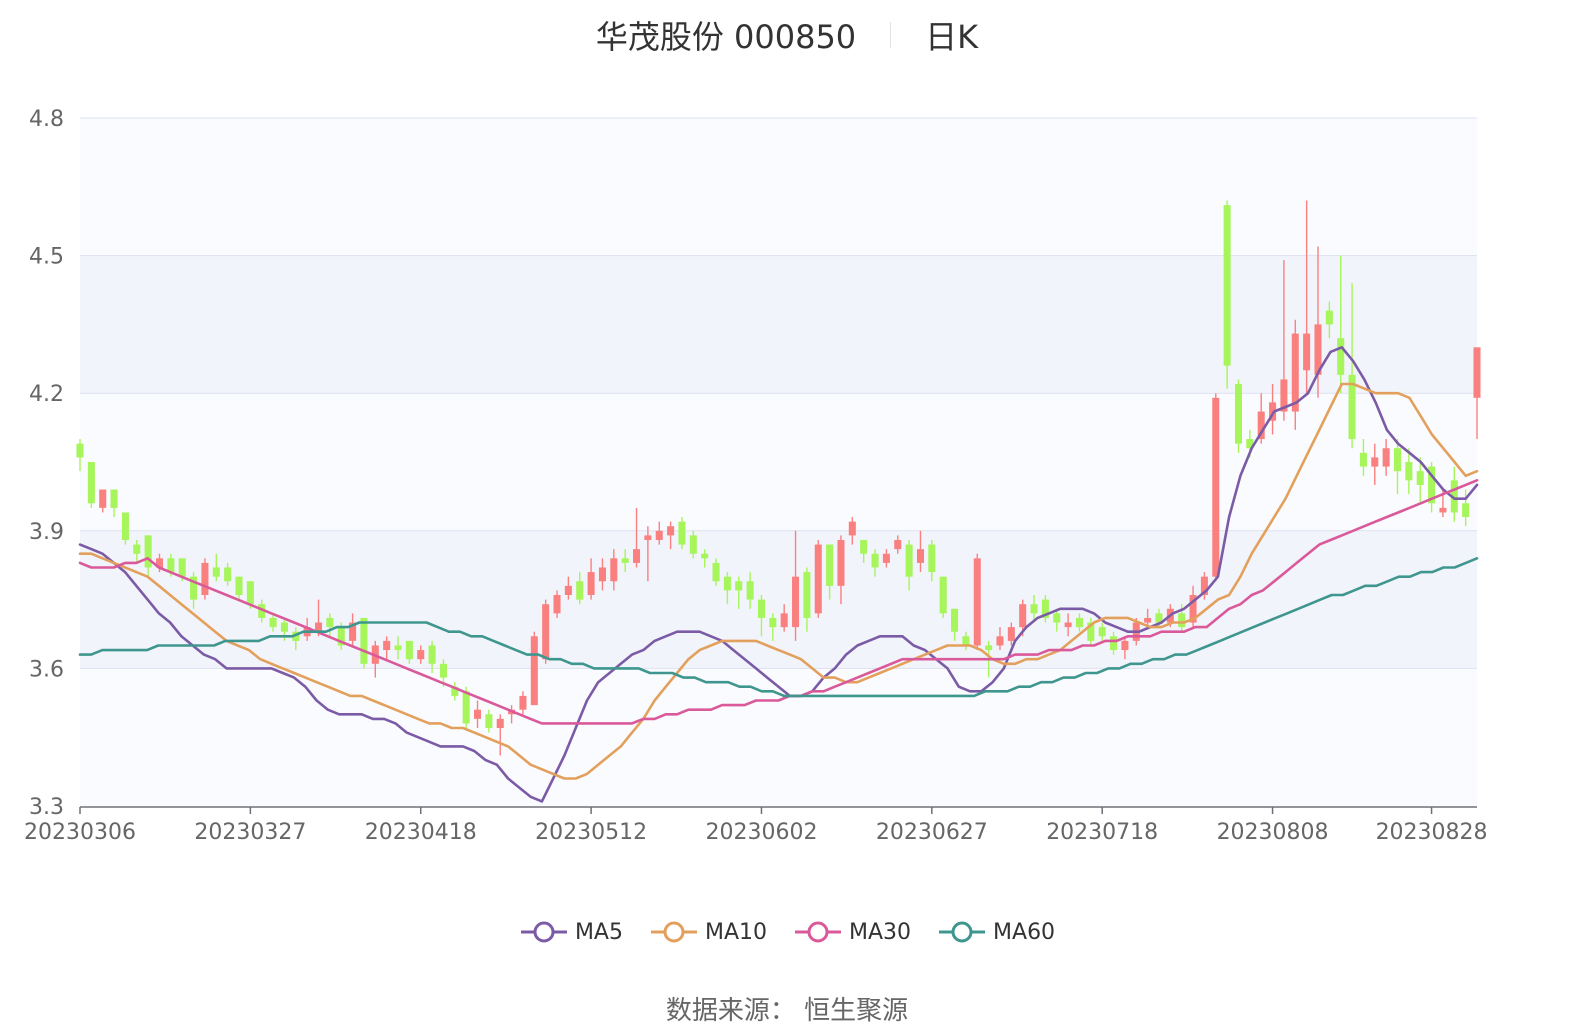 This screenshot has width=1574, height=1034. I want to click on y-tick-label: 3.3, so click(46, 807).